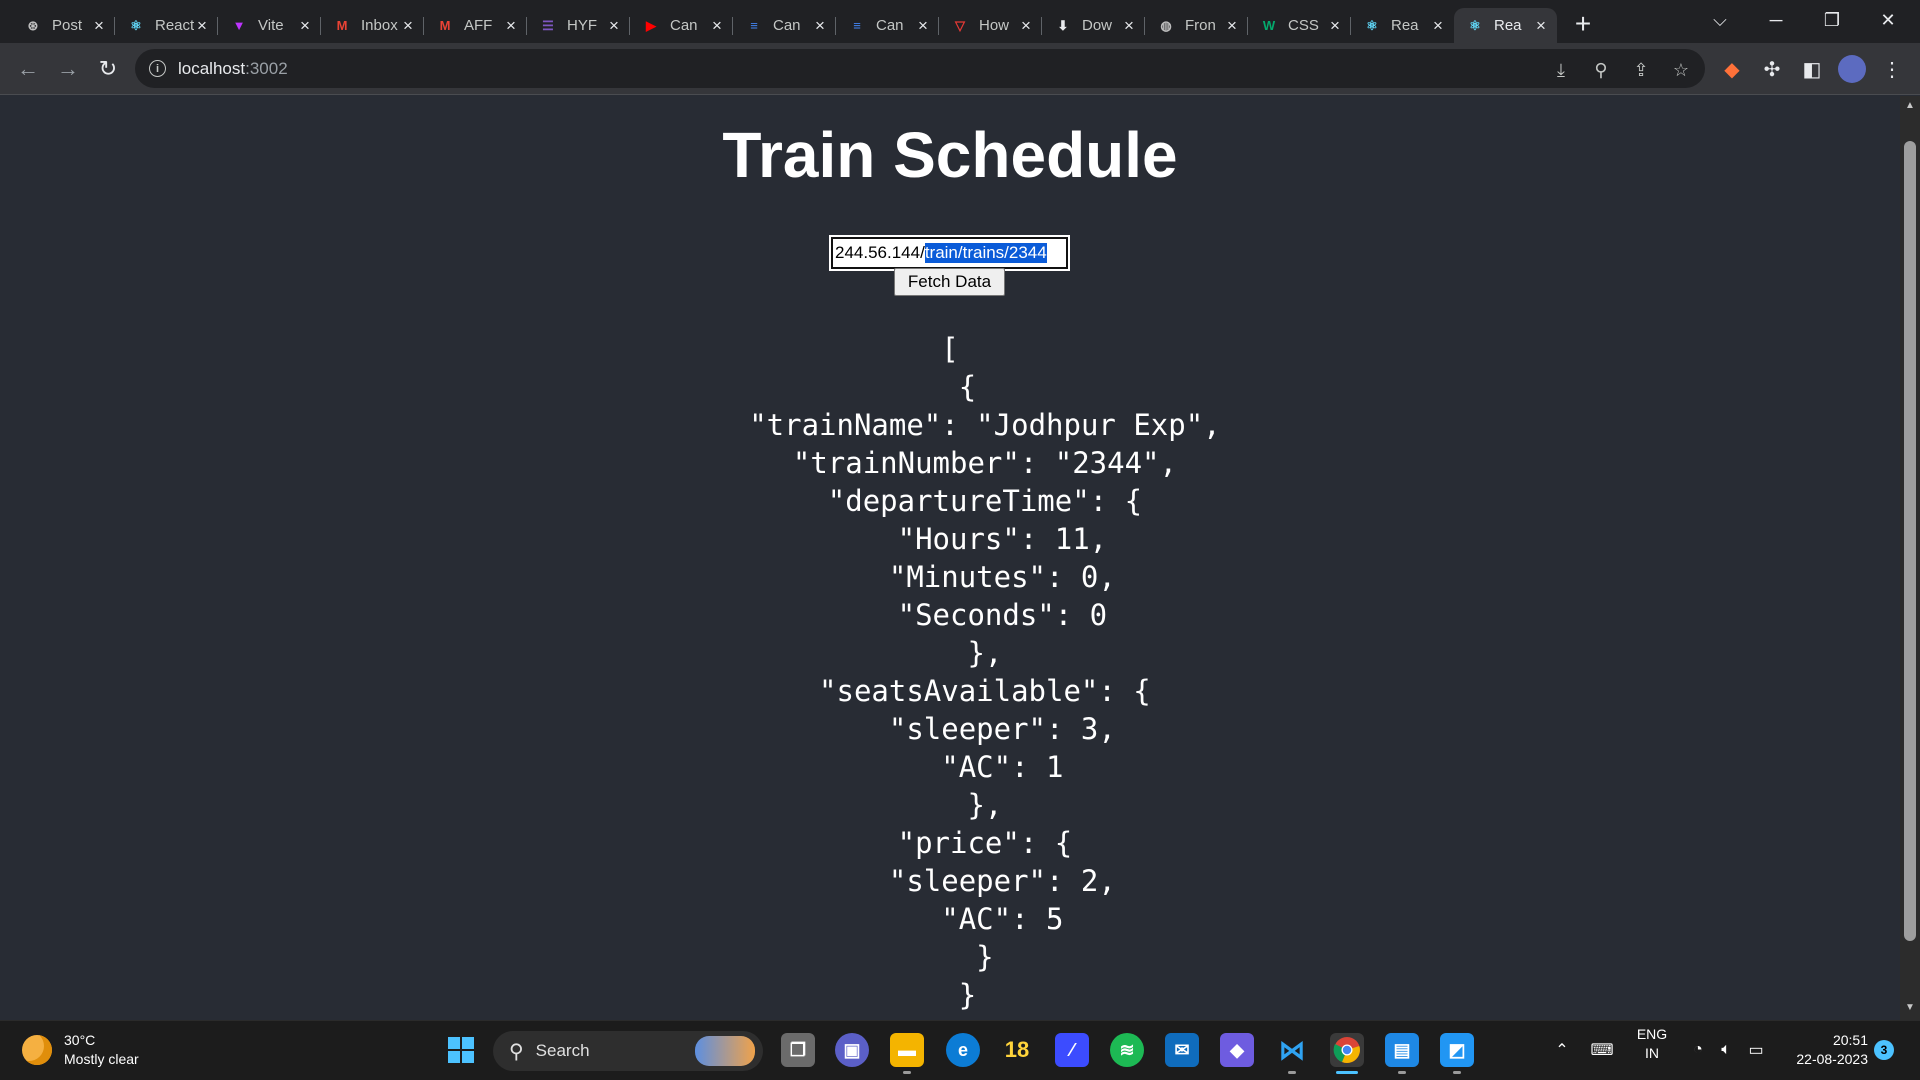  I want to click on volume-icon: 🔈︎, so click(1726, 1050).